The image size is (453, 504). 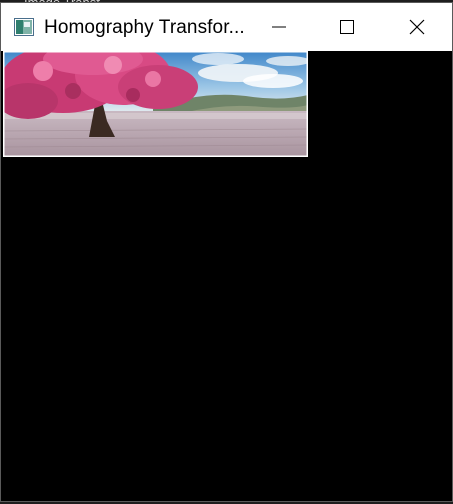 I want to click on minimize-button, so click(x=279, y=27).